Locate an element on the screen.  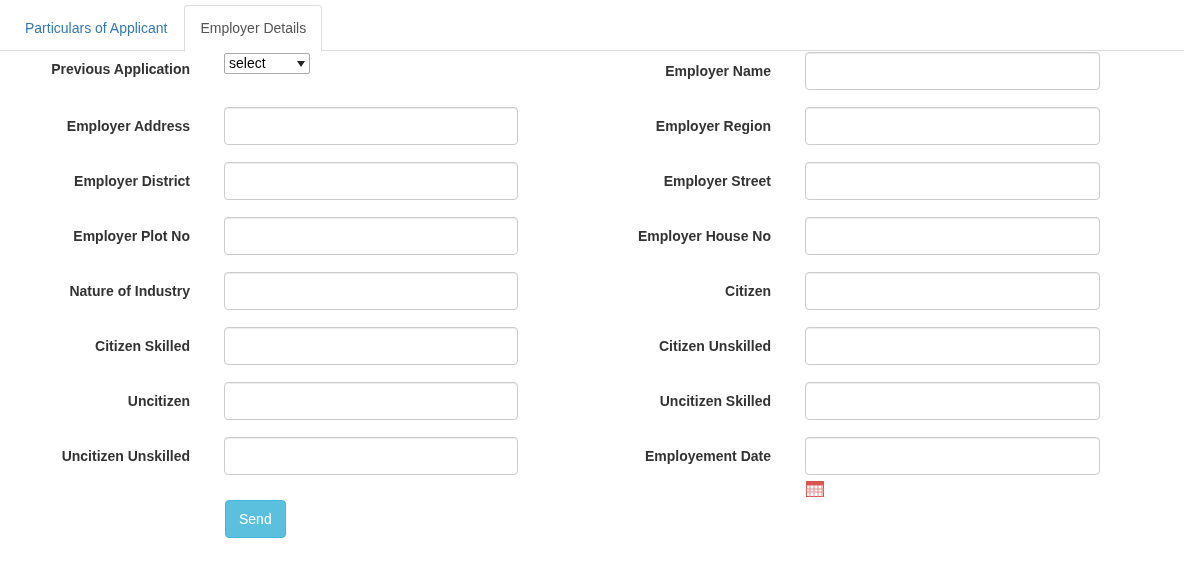
field-label: Citizen is located at coordinates (748, 291).